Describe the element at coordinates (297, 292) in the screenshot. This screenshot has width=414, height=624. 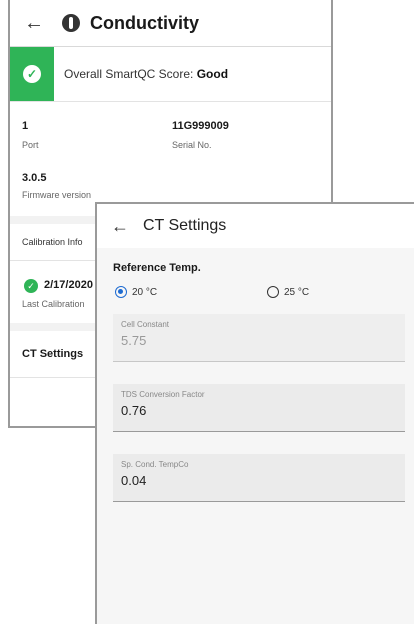
I see `radio-25c-label: 25 °C` at that location.